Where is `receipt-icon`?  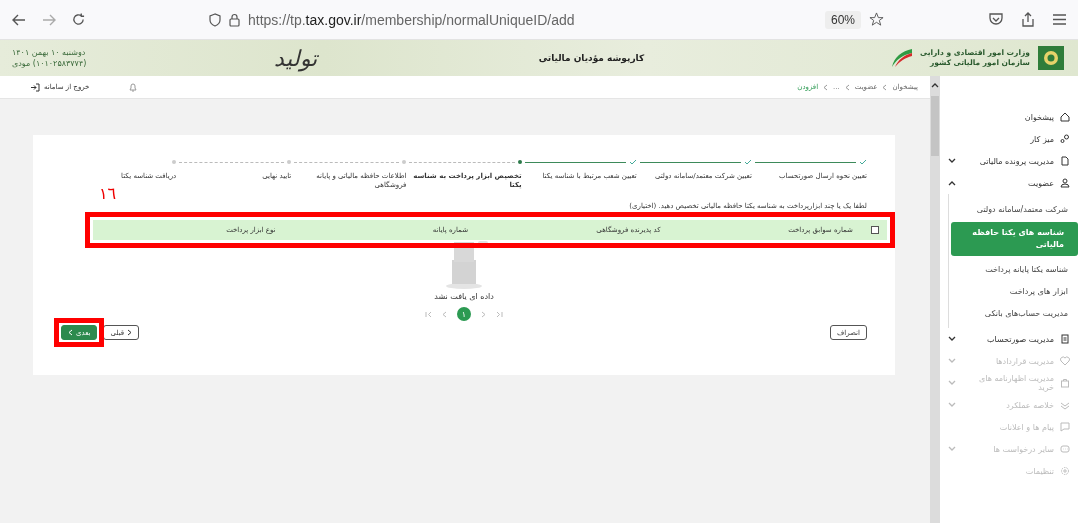
receipt-icon is located at coordinates (1065, 339).